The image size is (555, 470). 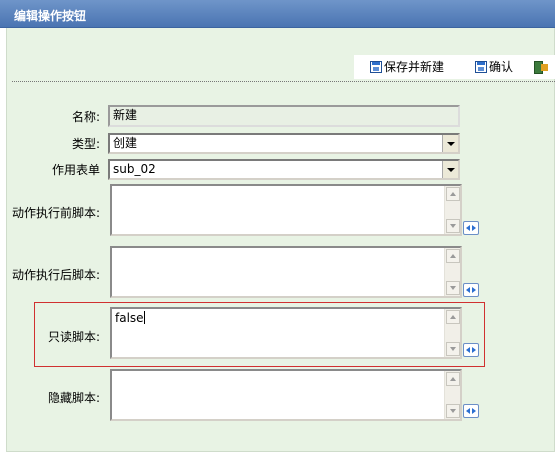 I want to click on readonly-script-textarea: false, so click(x=286, y=333).